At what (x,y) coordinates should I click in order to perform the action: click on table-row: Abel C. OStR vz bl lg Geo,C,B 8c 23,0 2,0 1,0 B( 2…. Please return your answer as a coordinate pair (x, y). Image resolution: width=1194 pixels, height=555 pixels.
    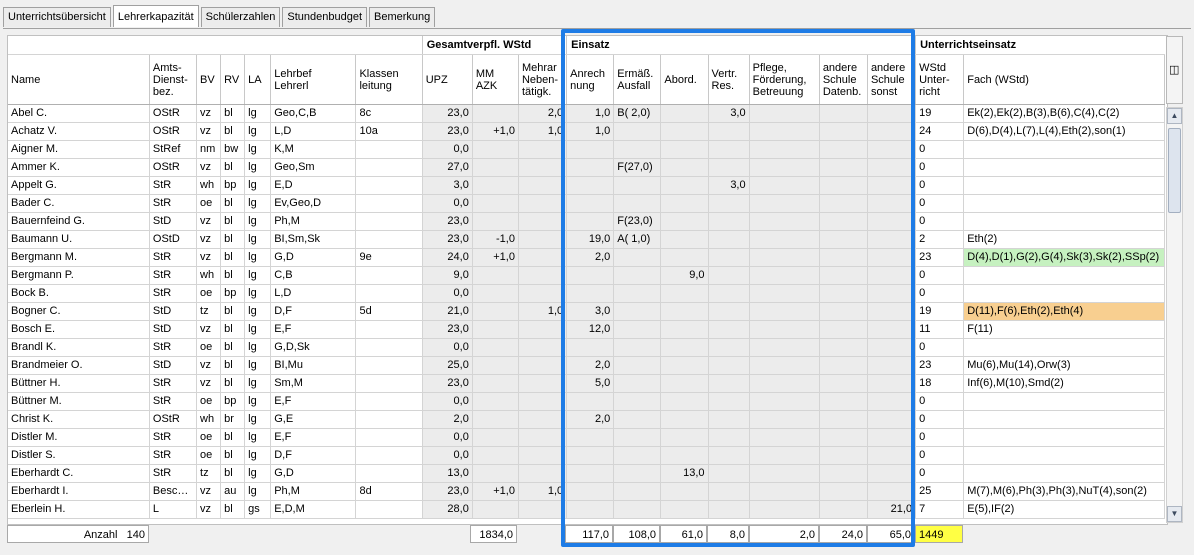
    Looking at the image, I should click on (586, 113).